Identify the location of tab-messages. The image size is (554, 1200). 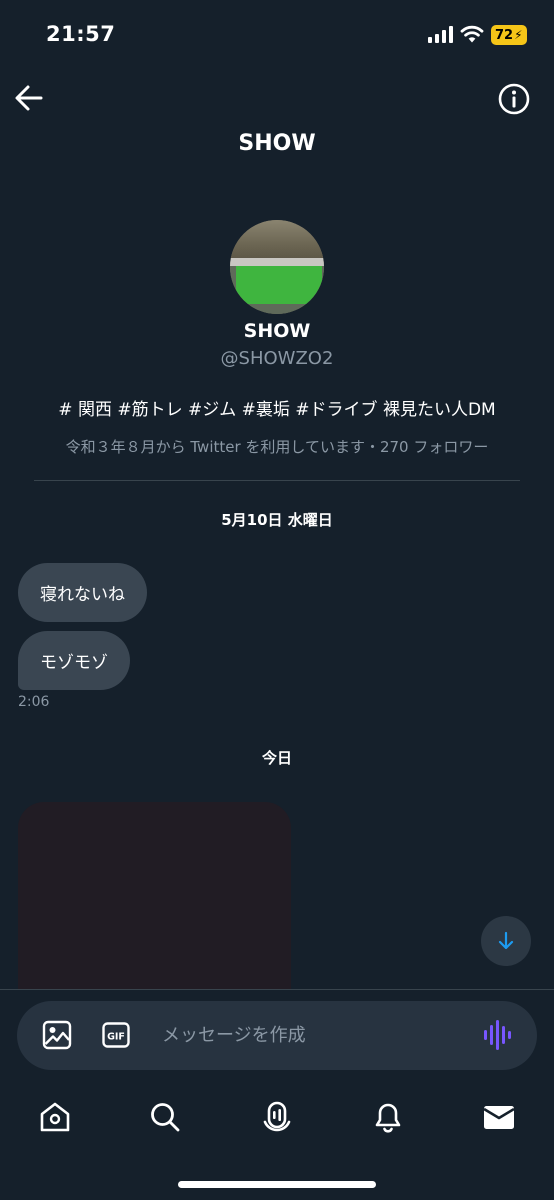
(499, 1117).